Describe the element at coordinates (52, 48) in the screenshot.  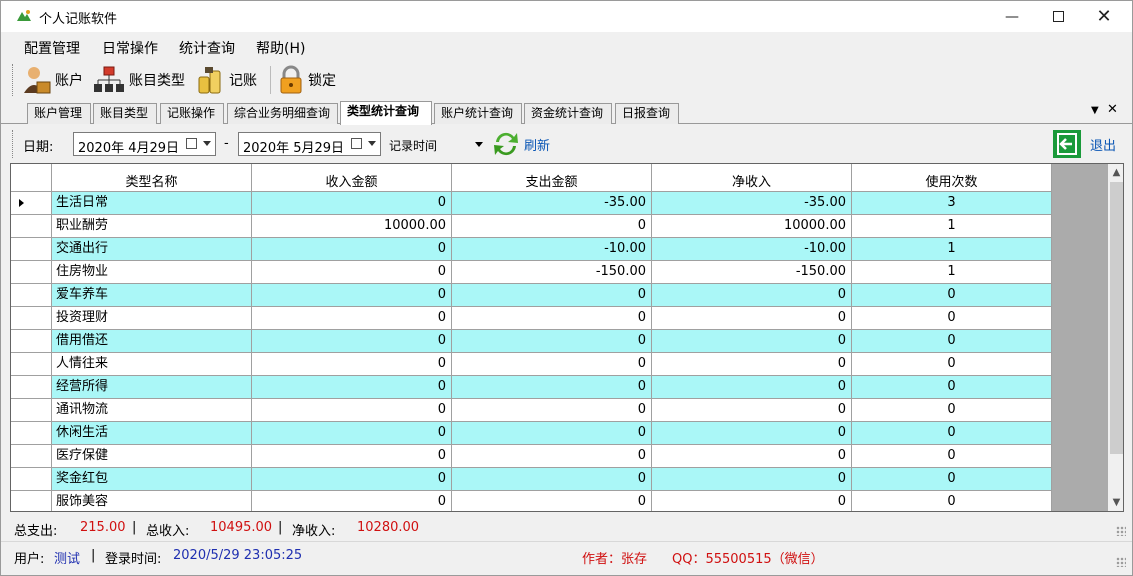
I see `menu-config: 配置管理` at that location.